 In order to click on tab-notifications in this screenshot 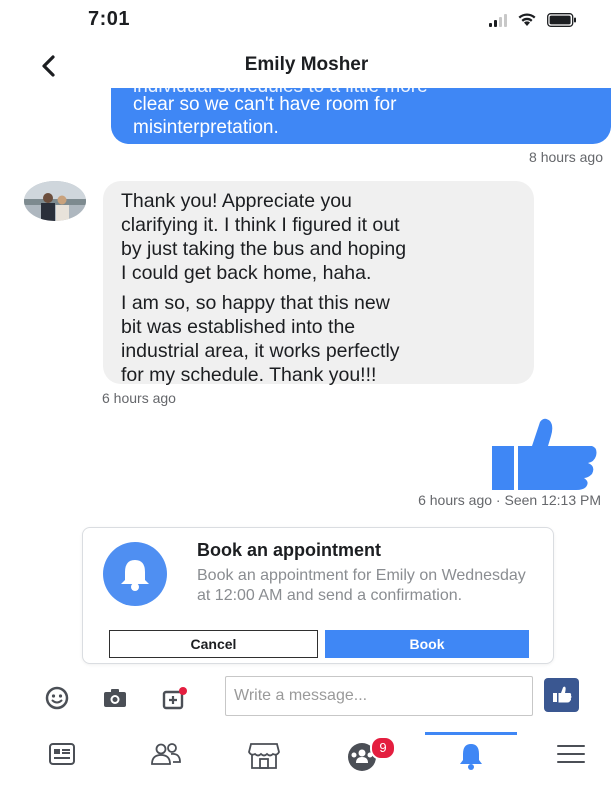, I will do `click(471, 757)`.